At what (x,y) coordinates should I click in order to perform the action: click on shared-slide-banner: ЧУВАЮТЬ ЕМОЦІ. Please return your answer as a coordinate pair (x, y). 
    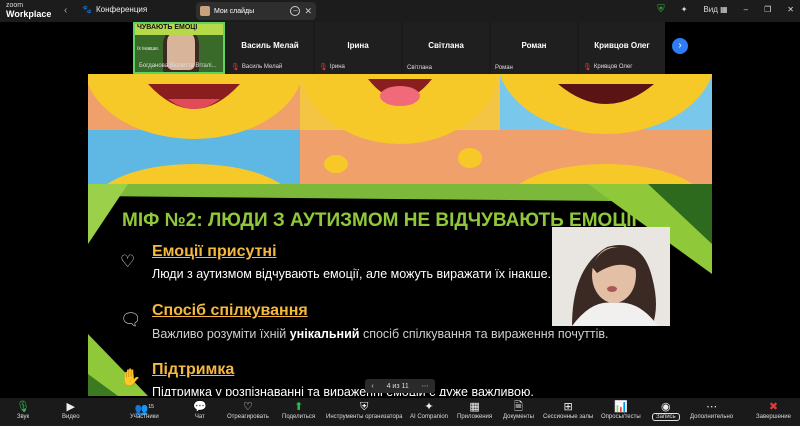
    Looking at the image, I should click on (179, 29).